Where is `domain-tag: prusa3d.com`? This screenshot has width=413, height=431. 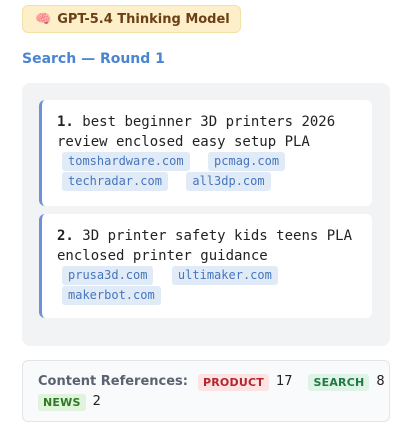 domain-tag: prusa3d.com is located at coordinates (108, 275).